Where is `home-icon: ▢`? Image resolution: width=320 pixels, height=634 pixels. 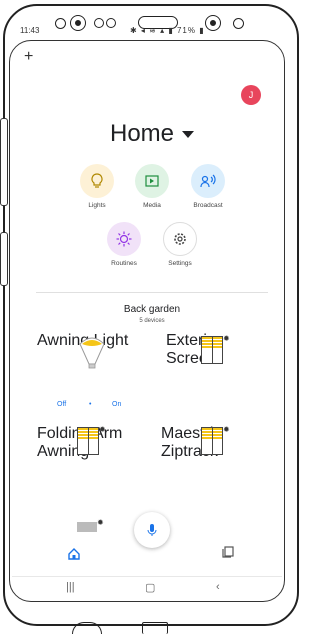 home-icon: ▢ is located at coordinates (150, 587).